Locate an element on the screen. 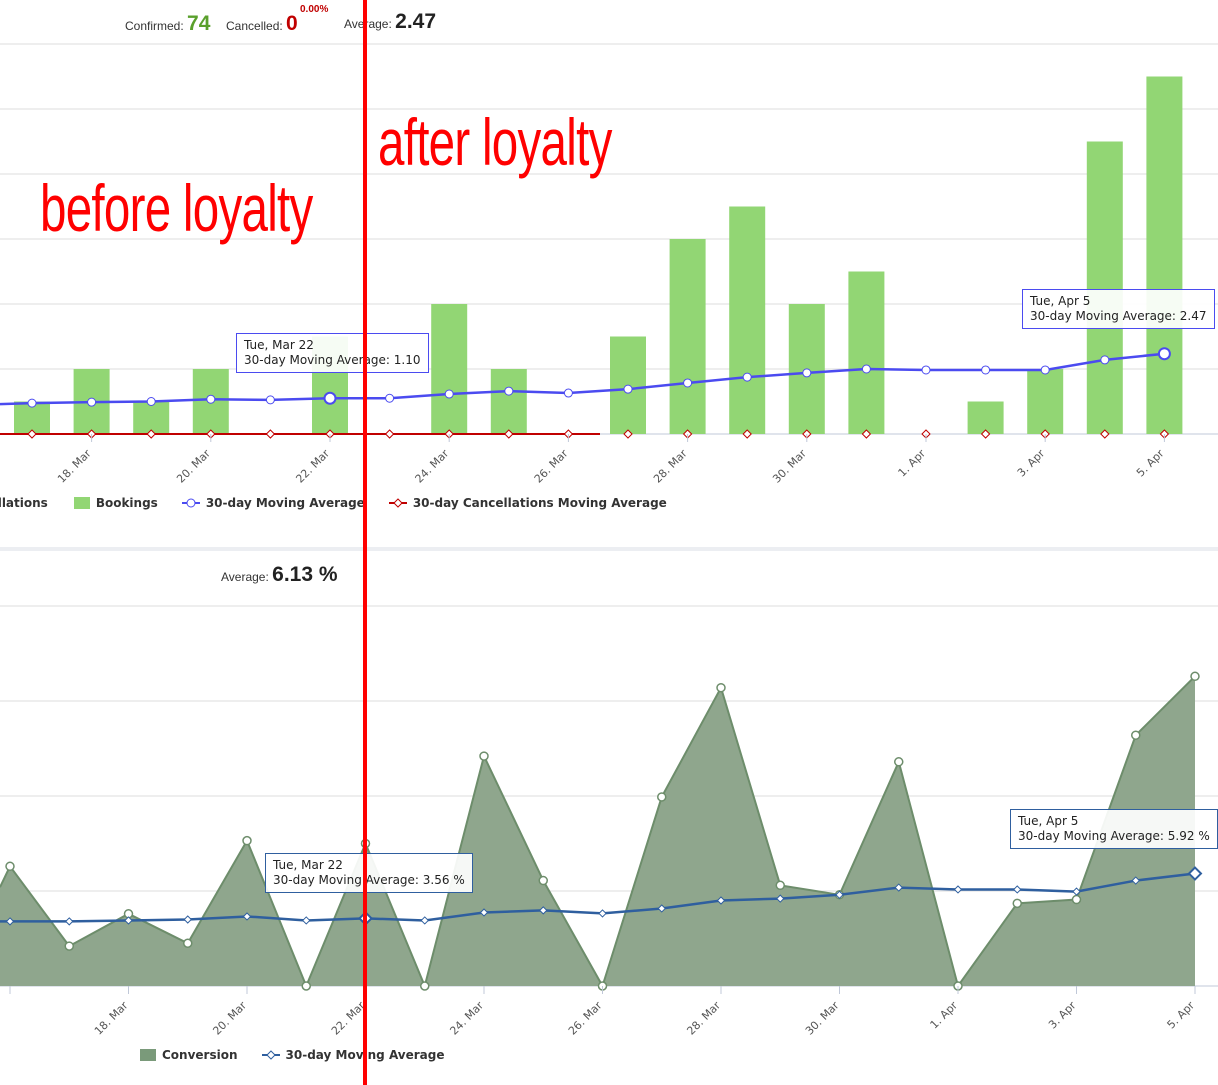 The width and height of the screenshot is (1218, 1085). cancel-average-legend-icon is located at coordinates (397, 503).